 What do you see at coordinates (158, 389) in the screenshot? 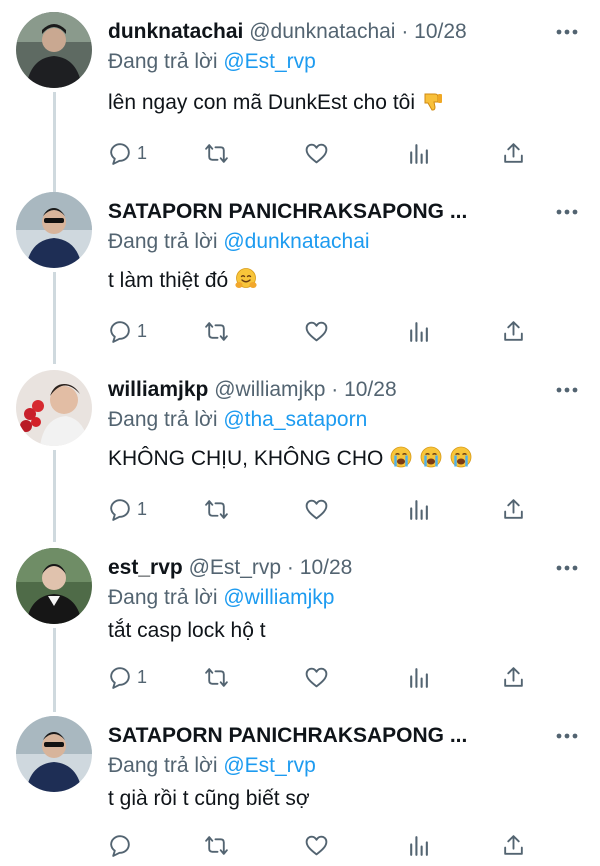
I see `display-name: williamjkp` at bounding box center [158, 389].